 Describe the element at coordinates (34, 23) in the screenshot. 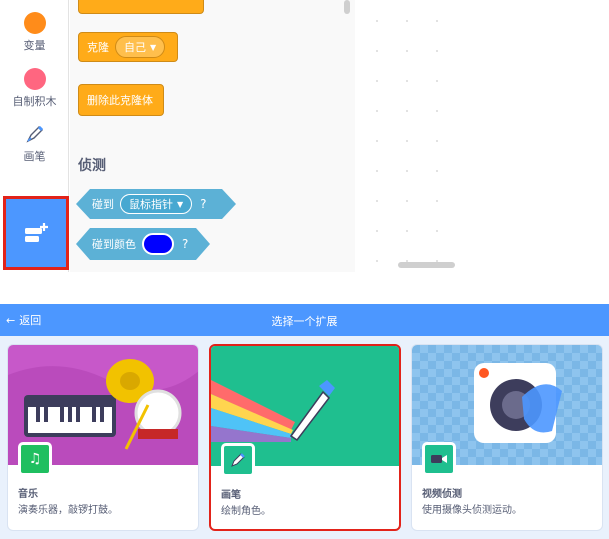

I see `variables-dot-icon` at that location.